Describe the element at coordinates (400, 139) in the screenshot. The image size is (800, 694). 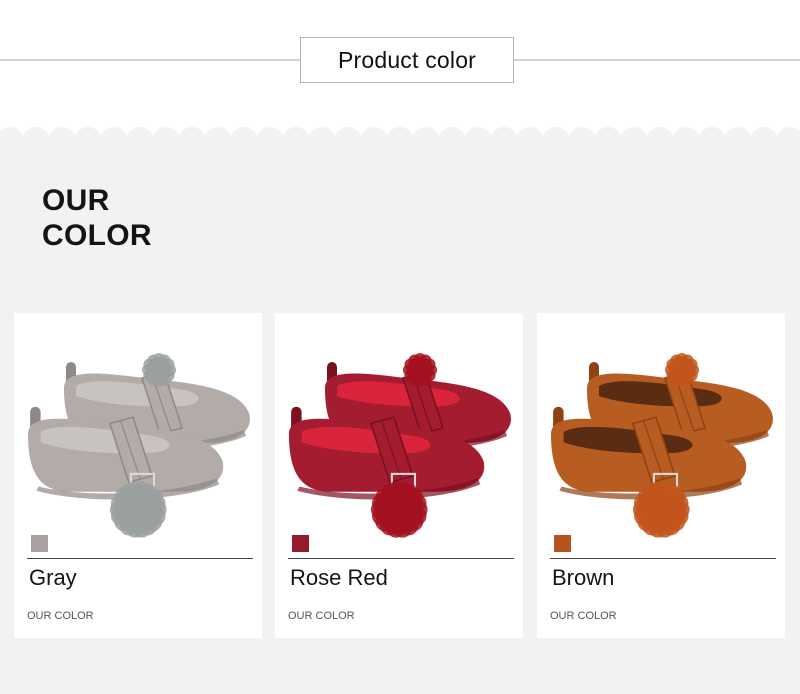
I see `scalloped-divider` at that location.